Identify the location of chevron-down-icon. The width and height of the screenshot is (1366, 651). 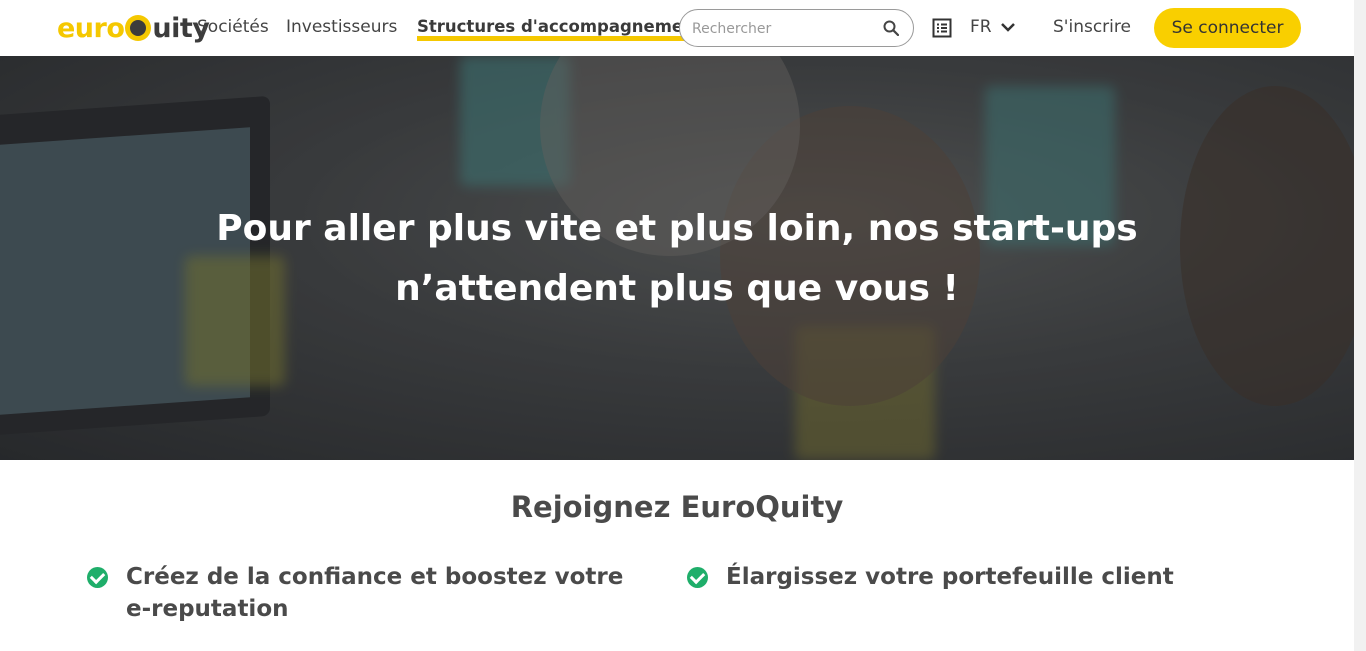
(1007, 27).